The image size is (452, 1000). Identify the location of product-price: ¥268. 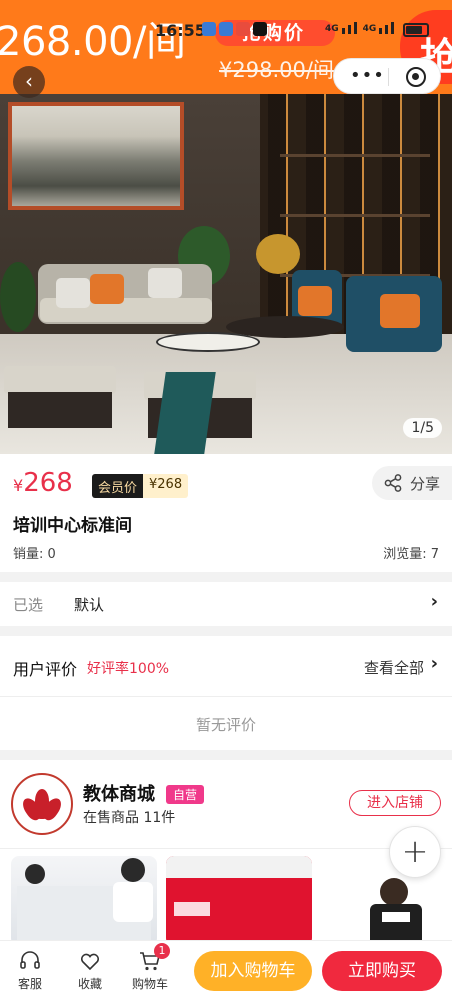
(43, 483).